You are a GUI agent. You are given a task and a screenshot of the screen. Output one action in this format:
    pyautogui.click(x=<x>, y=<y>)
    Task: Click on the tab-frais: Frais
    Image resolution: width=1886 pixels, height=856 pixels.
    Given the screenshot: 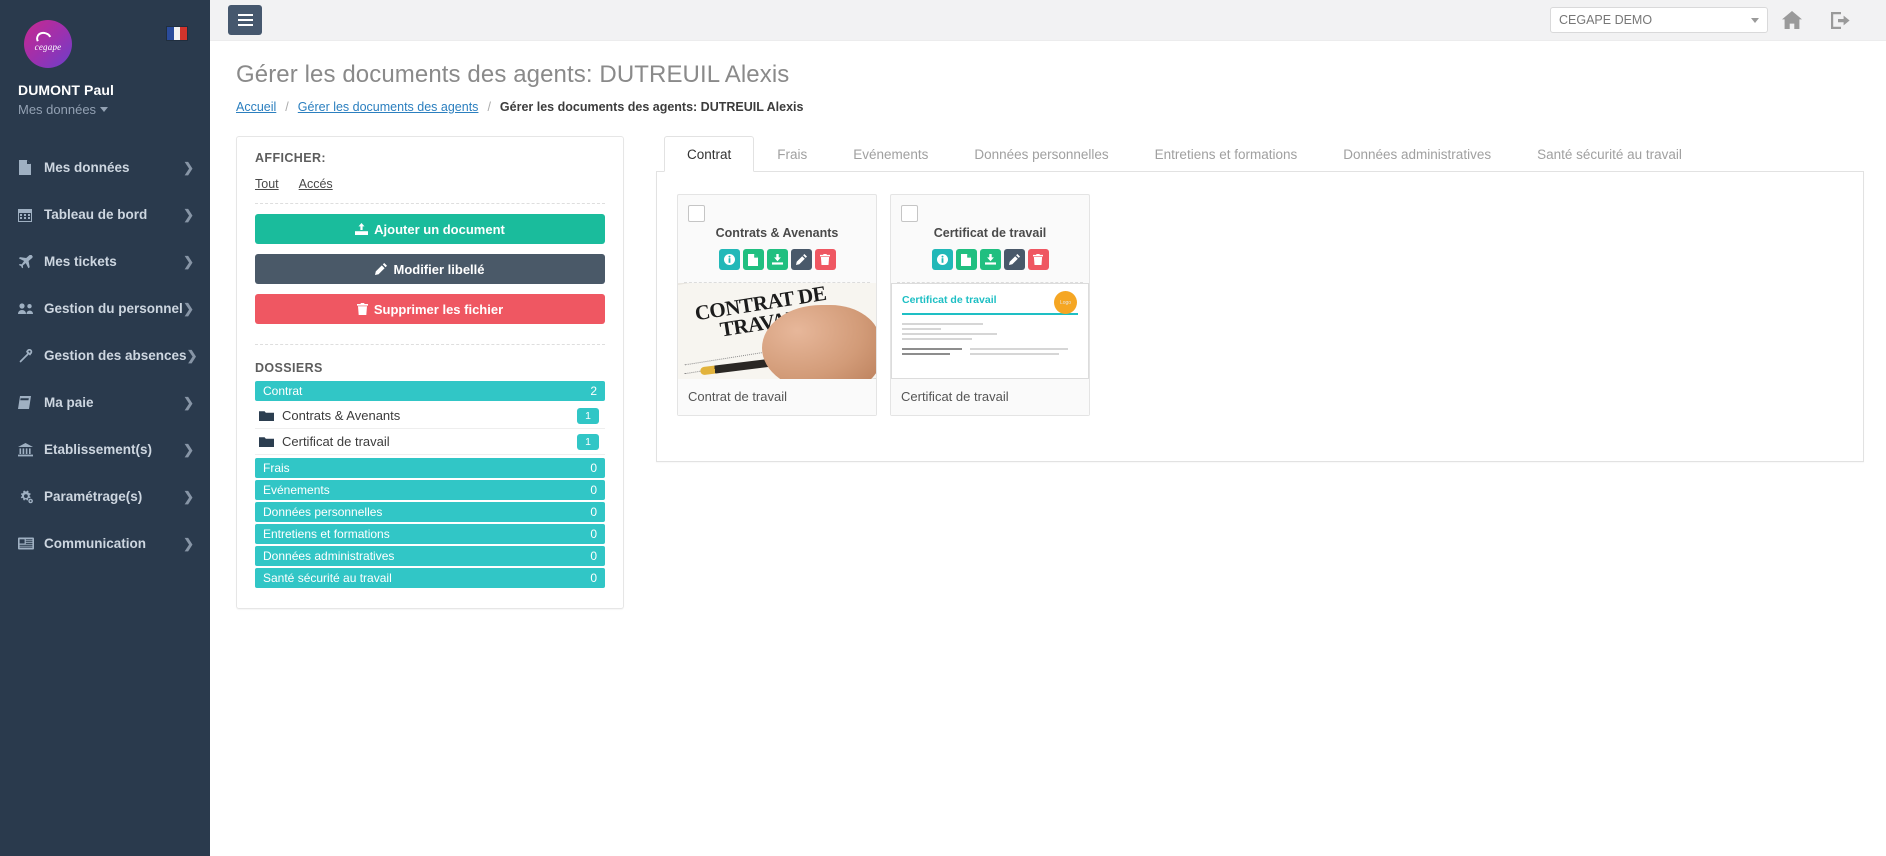 What is the action you would take?
    pyautogui.click(x=792, y=154)
    